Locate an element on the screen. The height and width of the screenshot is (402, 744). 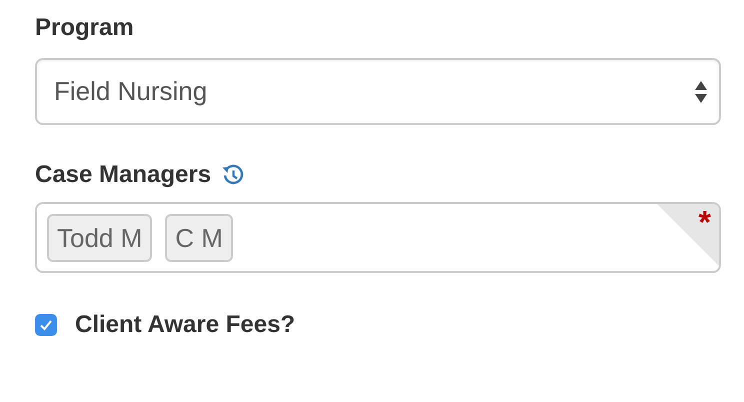
checkbox is located at coordinates (46, 325).